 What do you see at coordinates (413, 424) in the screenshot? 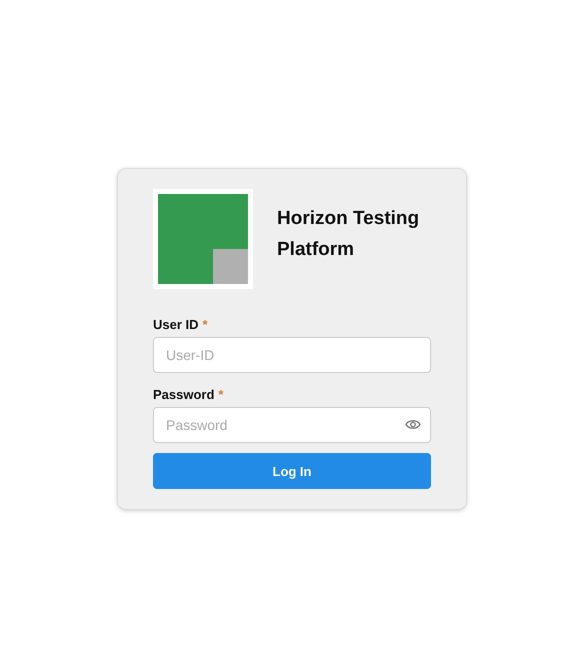
I see `eye-icon` at bounding box center [413, 424].